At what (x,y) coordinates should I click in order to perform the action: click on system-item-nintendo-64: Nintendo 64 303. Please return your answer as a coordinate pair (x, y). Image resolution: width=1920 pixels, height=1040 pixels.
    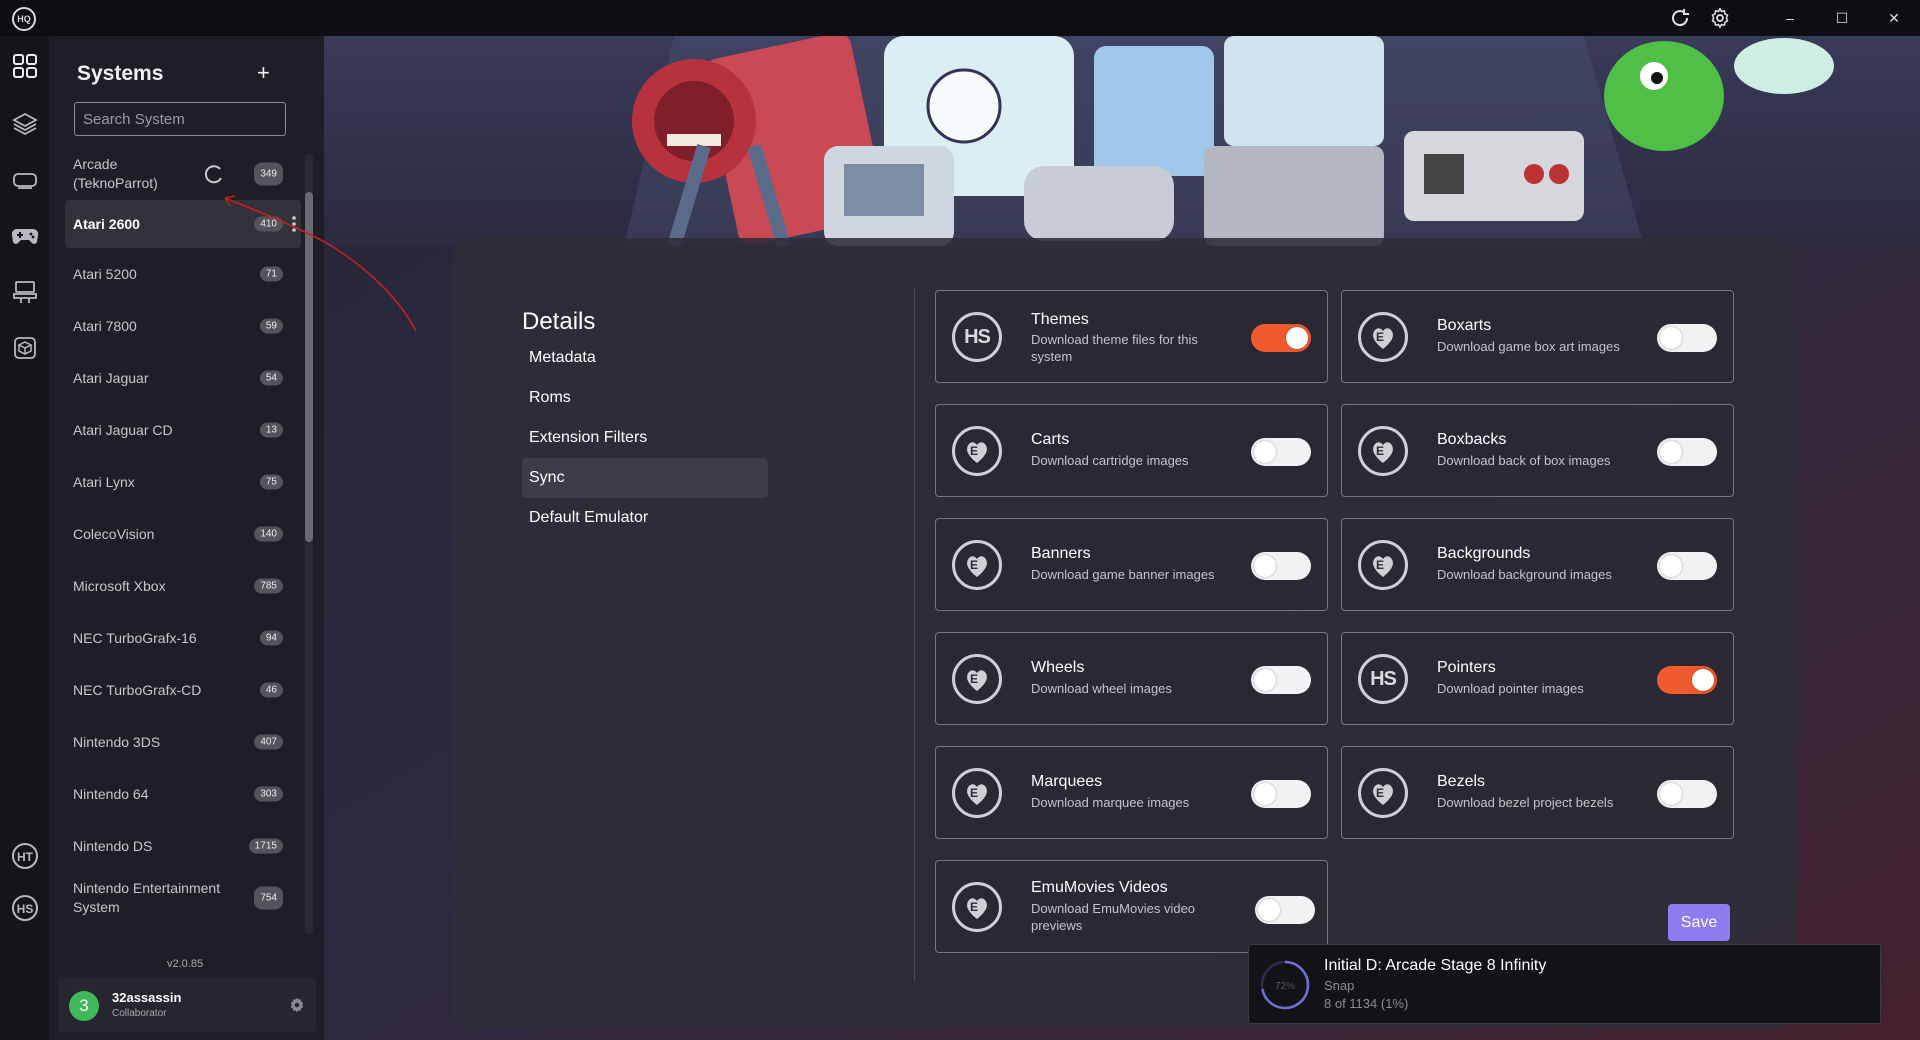
    Looking at the image, I should click on (183, 794).